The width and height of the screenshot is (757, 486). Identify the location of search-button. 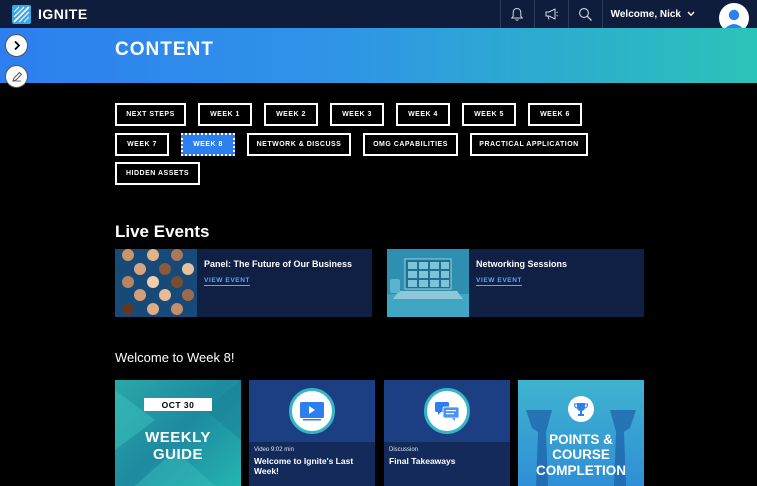
(584, 14).